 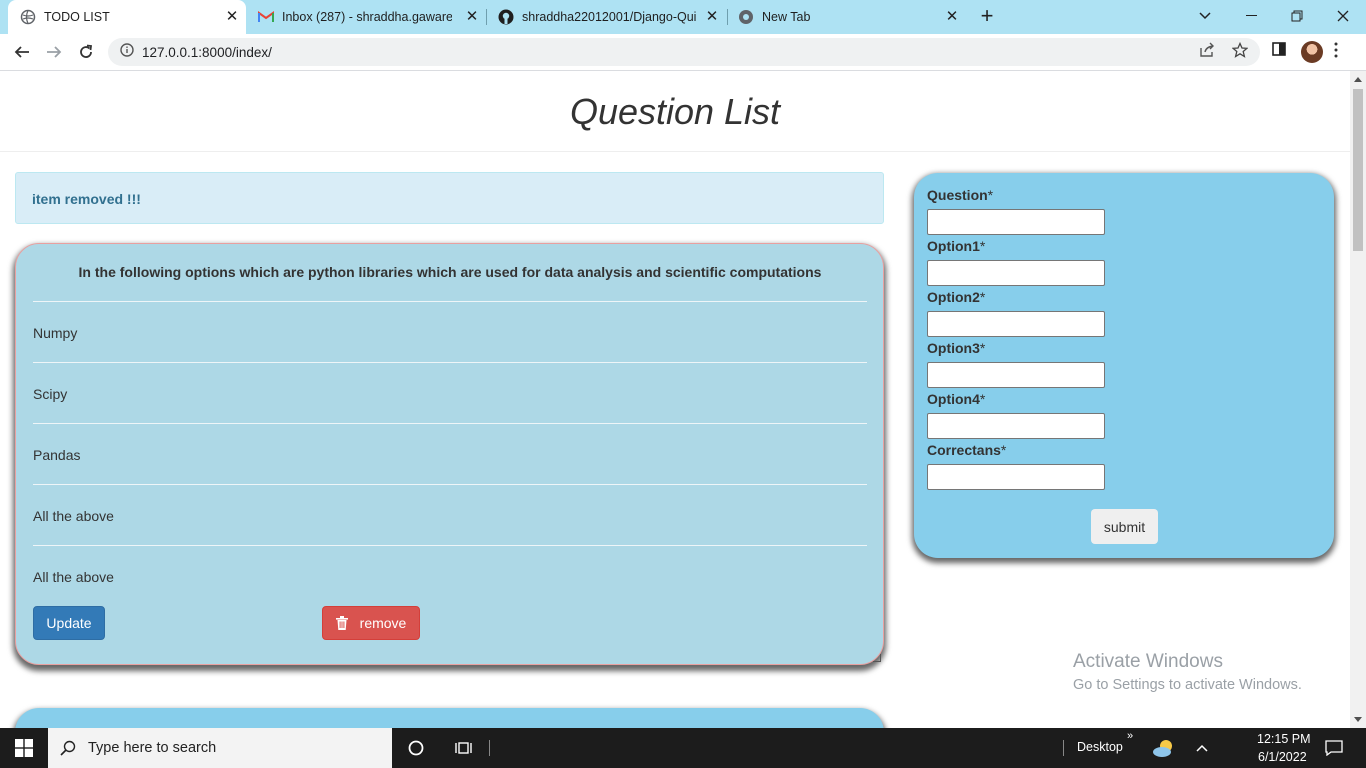 I want to click on chevron-up-icon, so click(x=1202, y=748).